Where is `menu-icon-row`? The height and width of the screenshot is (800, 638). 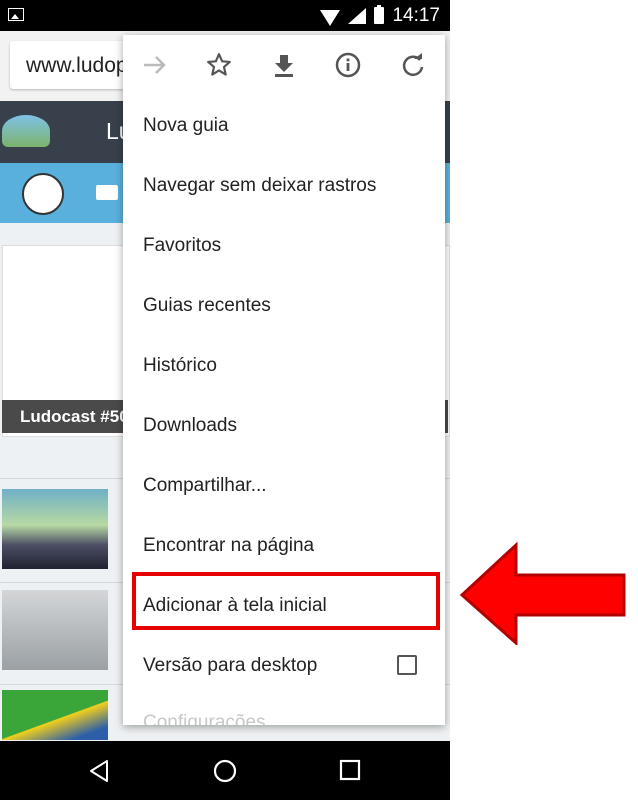 menu-icon-row is located at coordinates (284, 65).